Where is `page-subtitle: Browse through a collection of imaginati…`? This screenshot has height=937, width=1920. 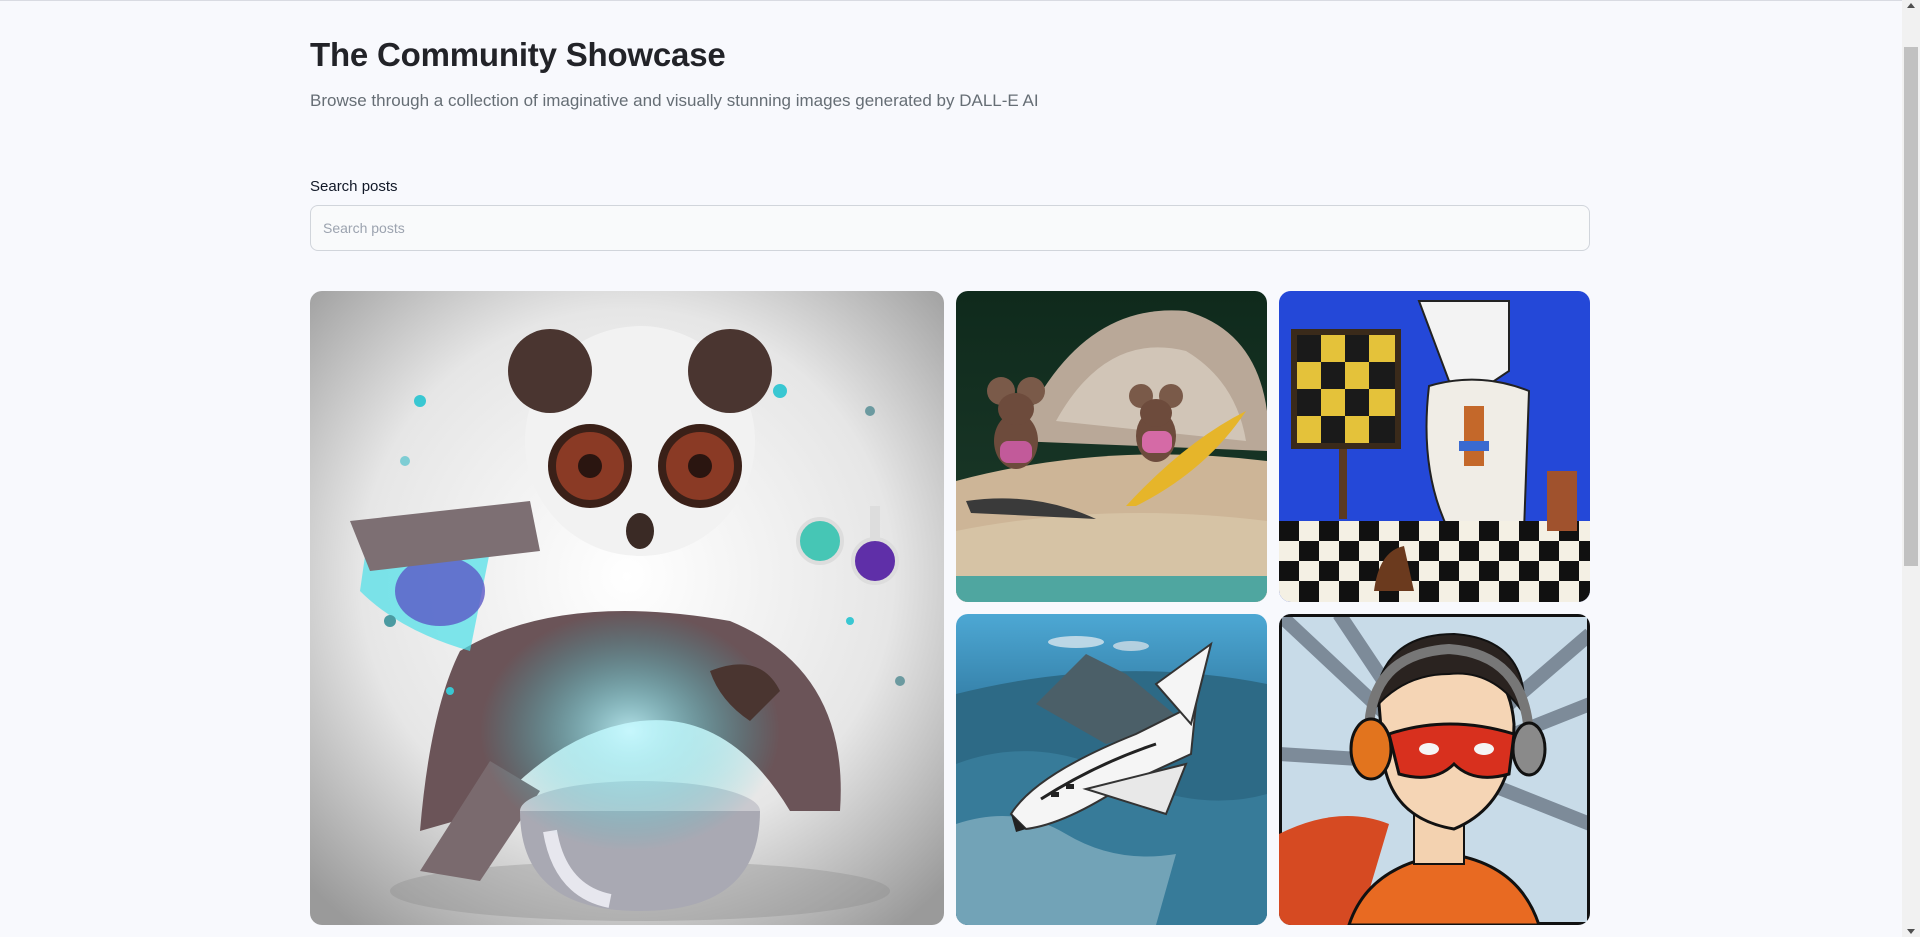 page-subtitle: Browse through a collection of imaginati… is located at coordinates (674, 100).